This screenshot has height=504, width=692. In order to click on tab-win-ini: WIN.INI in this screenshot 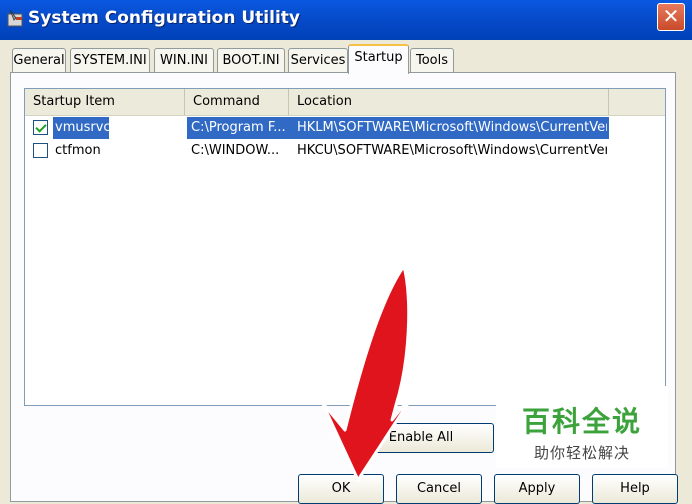, I will do `click(184, 60)`.